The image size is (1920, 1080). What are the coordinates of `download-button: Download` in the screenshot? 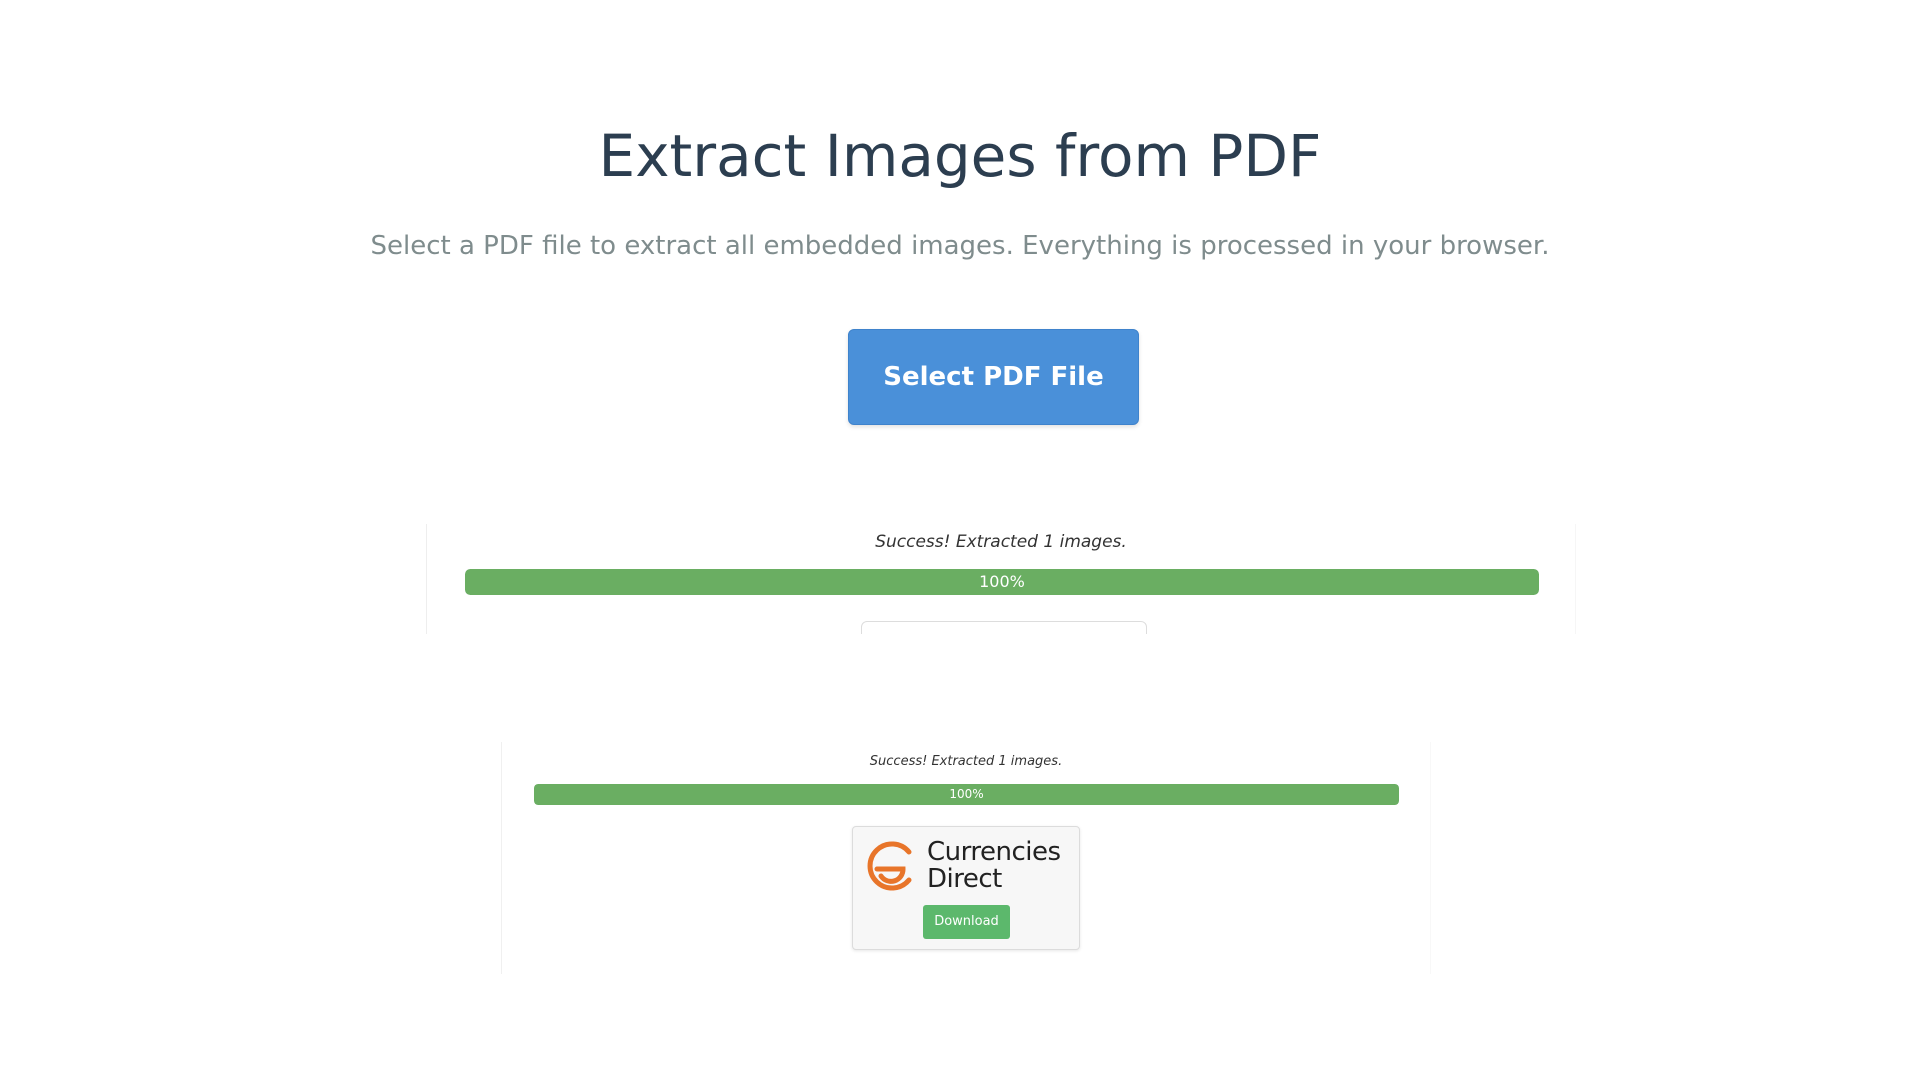 It's located at (966, 922).